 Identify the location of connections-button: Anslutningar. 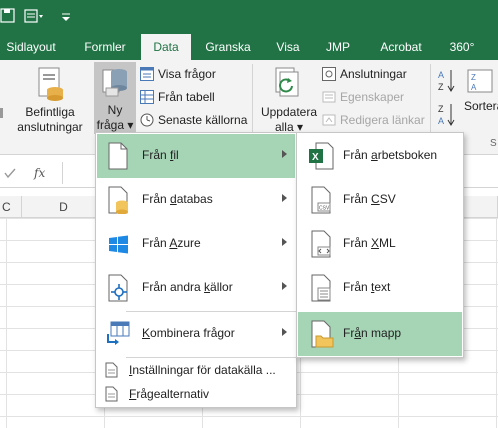
(363, 74).